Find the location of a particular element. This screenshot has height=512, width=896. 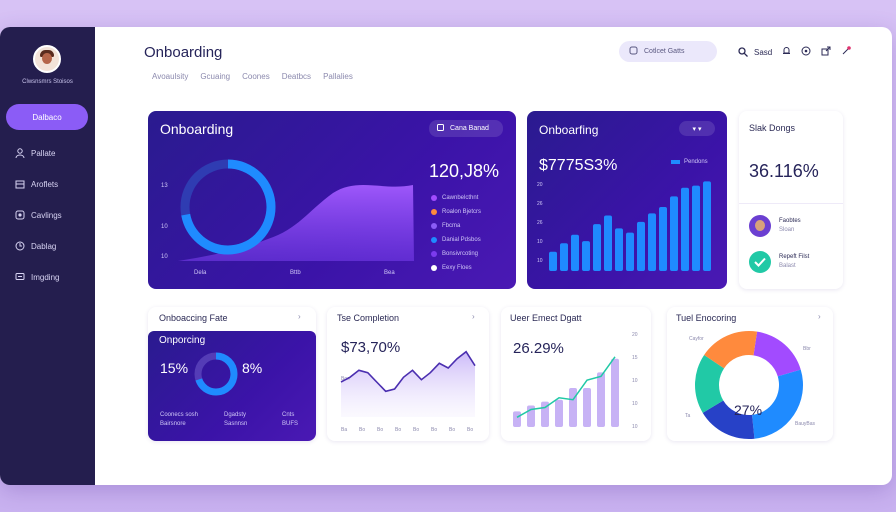

tab-courses: Coones is located at coordinates (256, 76).